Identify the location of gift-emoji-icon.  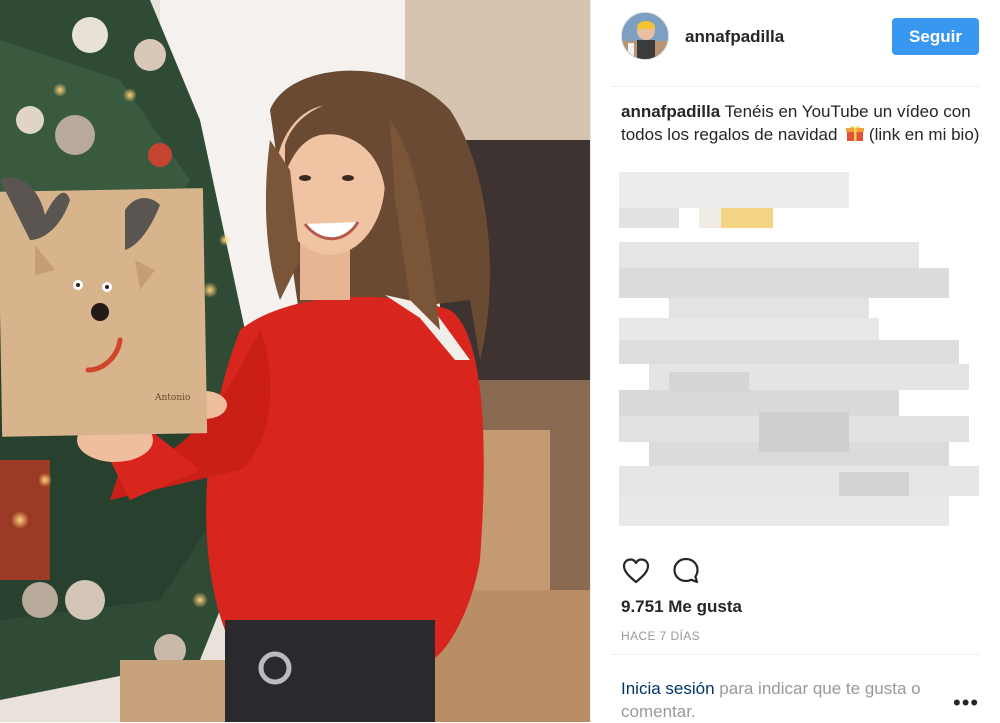
(855, 133).